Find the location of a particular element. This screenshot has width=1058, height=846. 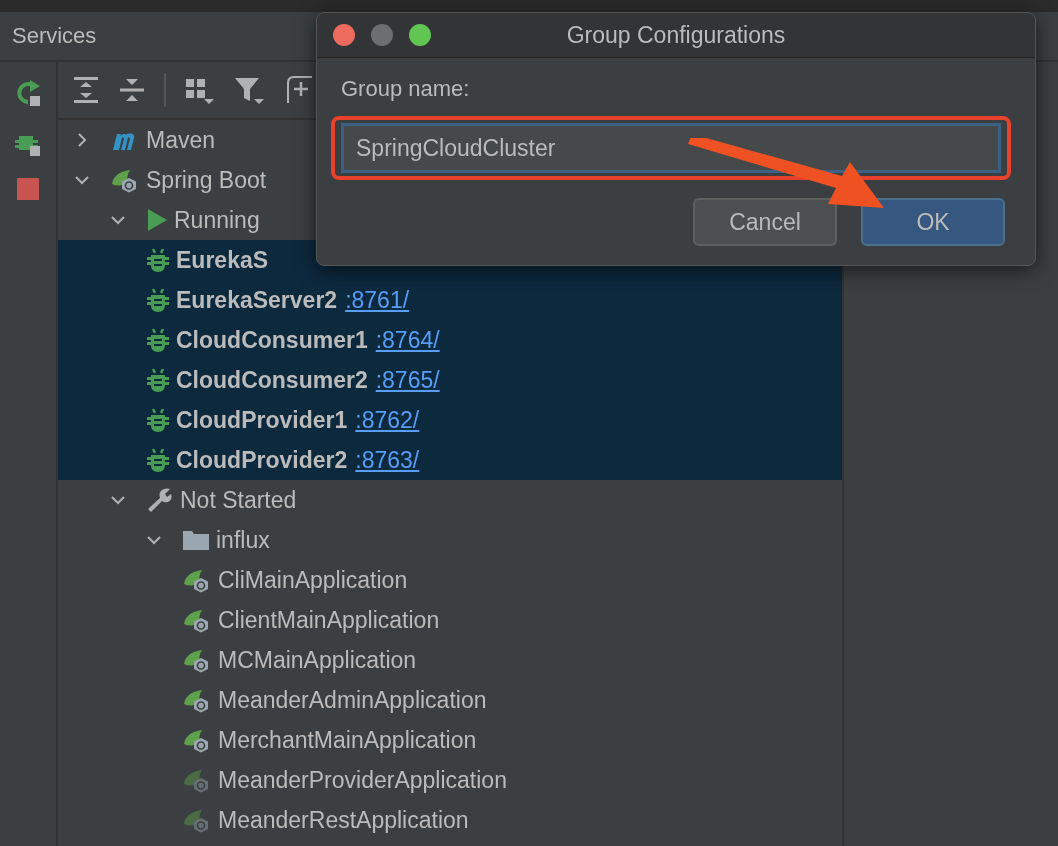

port-link: :8761/ is located at coordinates (377, 300).